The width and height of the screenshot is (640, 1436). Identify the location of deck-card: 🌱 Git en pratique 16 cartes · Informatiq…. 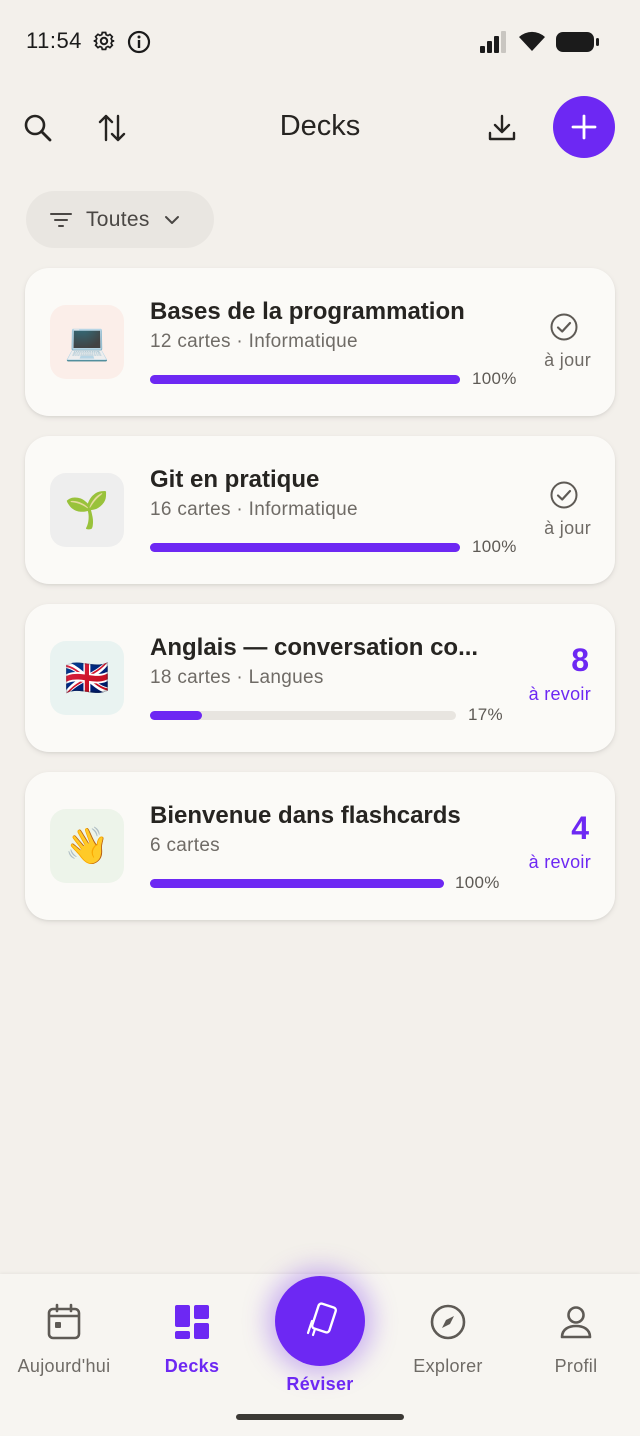
(320, 510).